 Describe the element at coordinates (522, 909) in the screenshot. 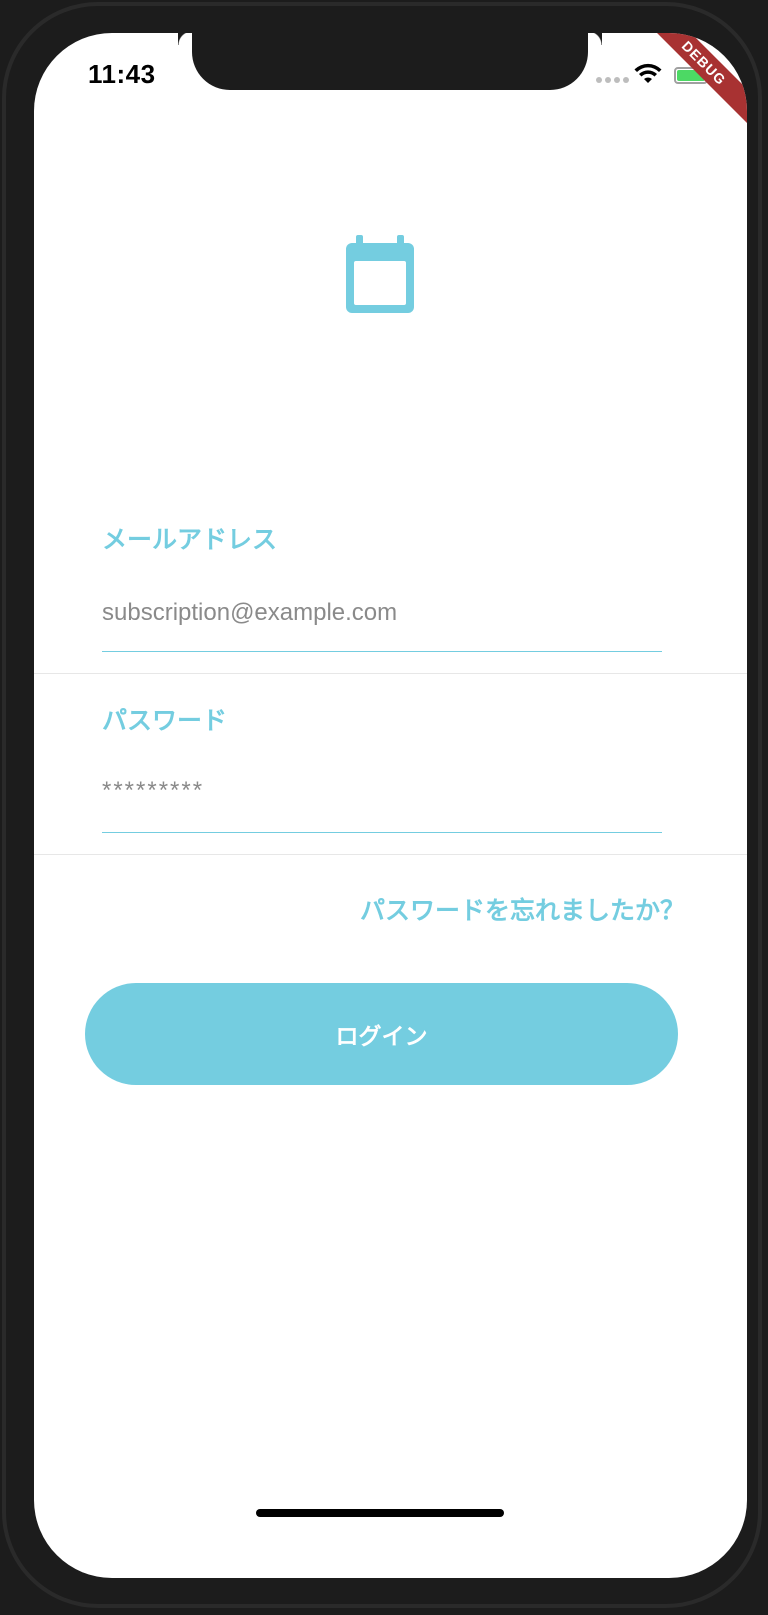

I see `forgot-password-link: パスワードを忘れましたか？` at that location.